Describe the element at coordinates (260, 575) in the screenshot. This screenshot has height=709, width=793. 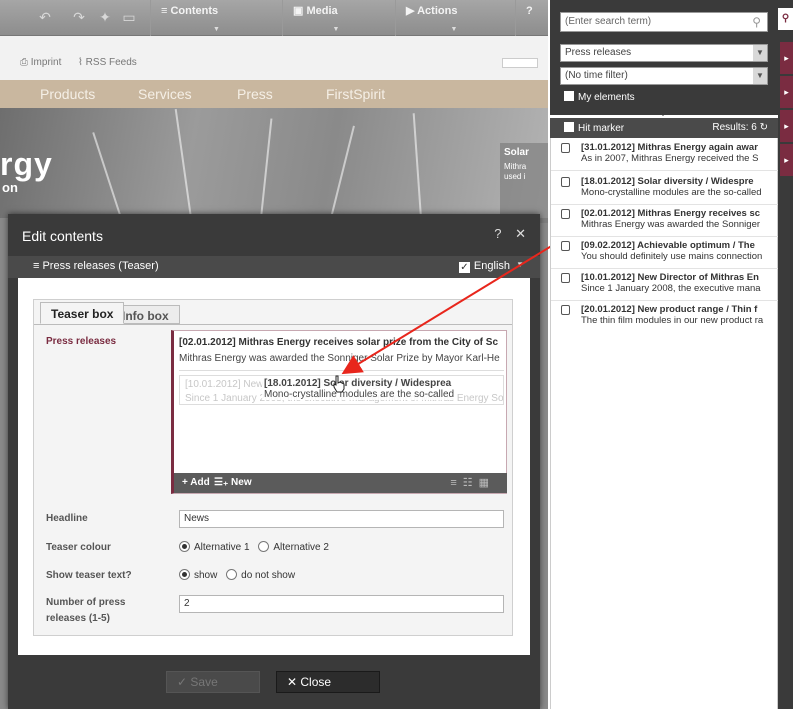
I see `show-teaser-option-hide: do not show` at that location.